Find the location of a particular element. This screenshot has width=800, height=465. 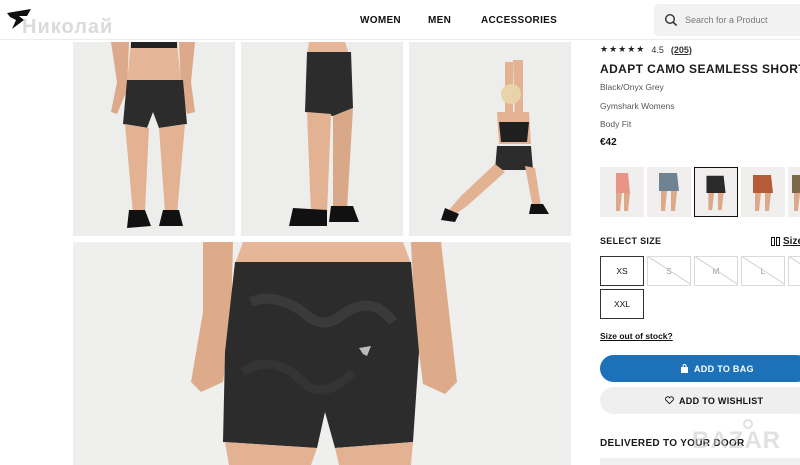

size-option-xl: XL is located at coordinates (794, 271).